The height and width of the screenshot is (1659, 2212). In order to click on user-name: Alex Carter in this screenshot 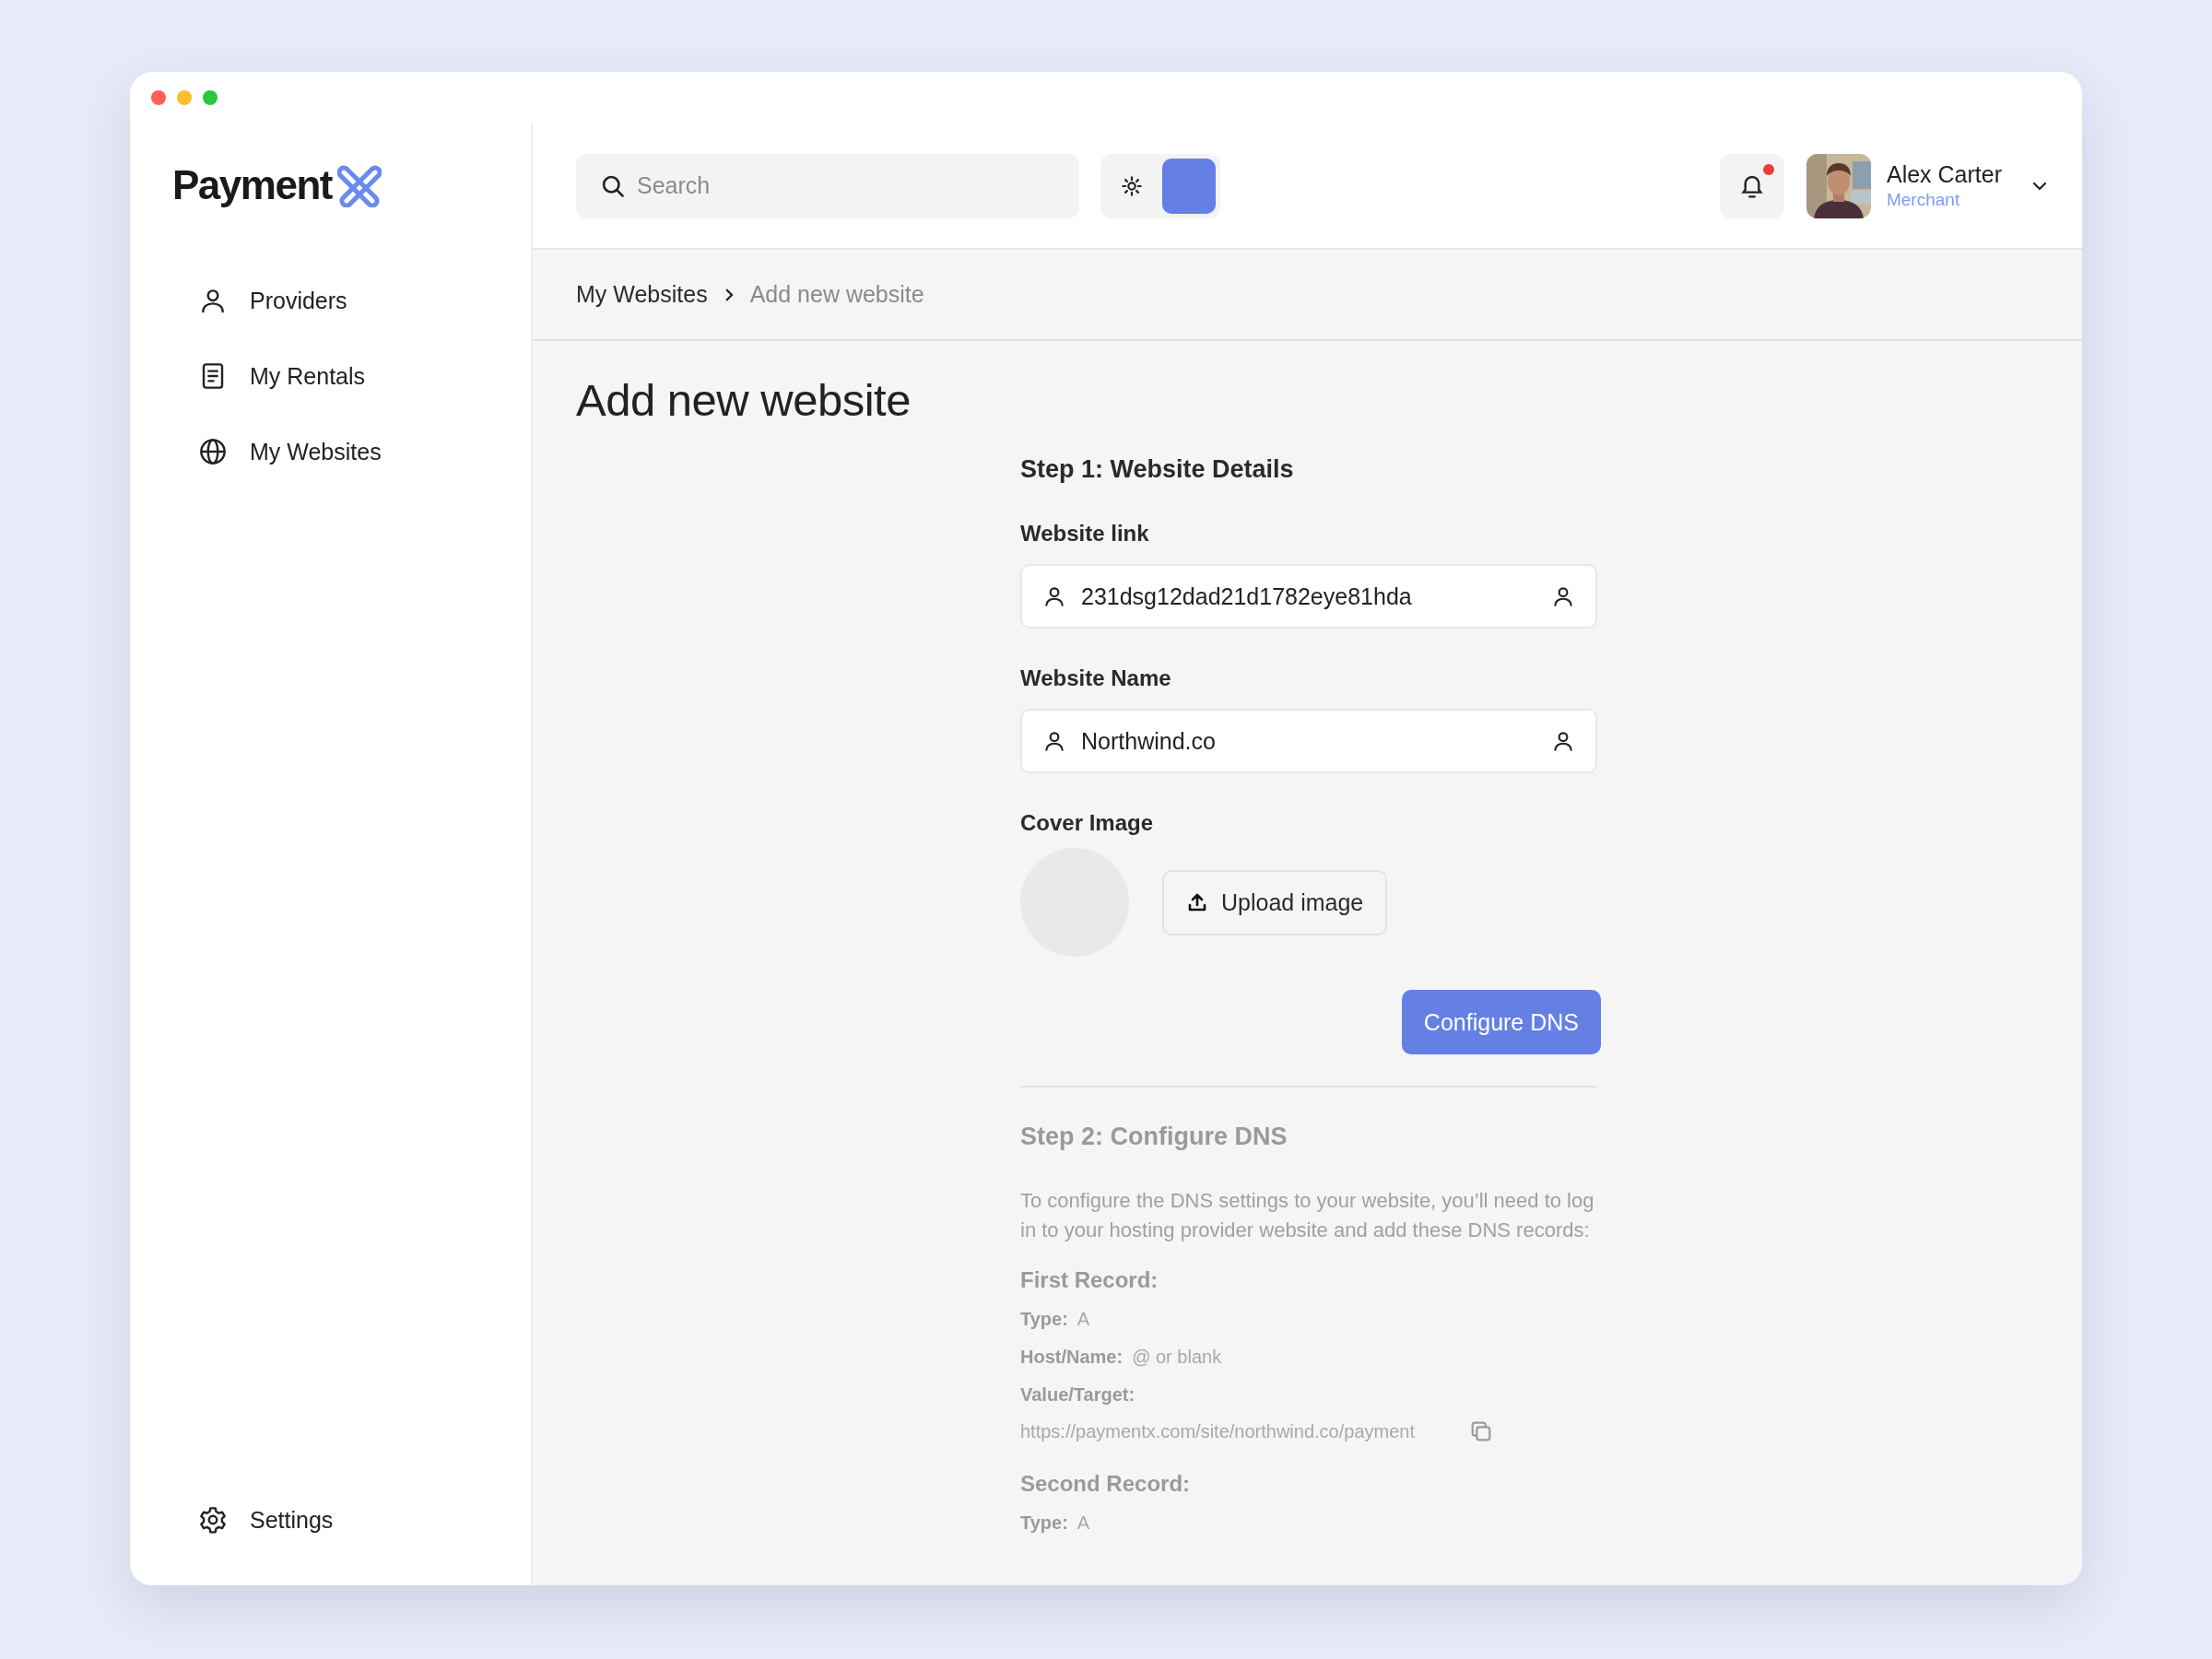, I will do `click(1944, 174)`.